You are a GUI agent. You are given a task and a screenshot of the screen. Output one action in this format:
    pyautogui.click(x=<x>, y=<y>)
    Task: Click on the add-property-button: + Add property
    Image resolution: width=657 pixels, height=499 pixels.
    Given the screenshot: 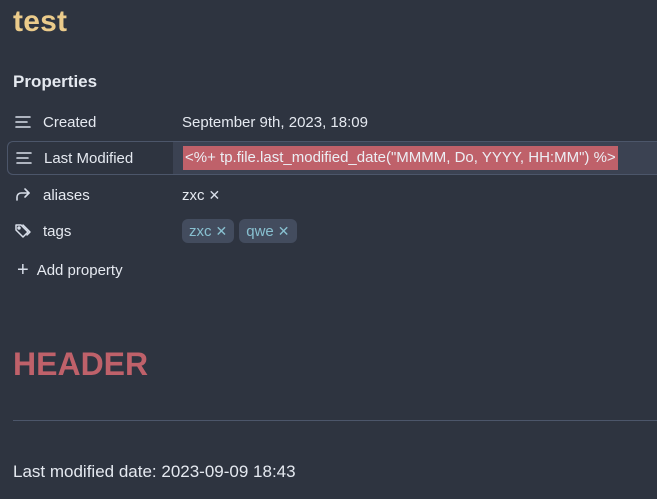 What is the action you would take?
    pyautogui.click(x=70, y=270)
    